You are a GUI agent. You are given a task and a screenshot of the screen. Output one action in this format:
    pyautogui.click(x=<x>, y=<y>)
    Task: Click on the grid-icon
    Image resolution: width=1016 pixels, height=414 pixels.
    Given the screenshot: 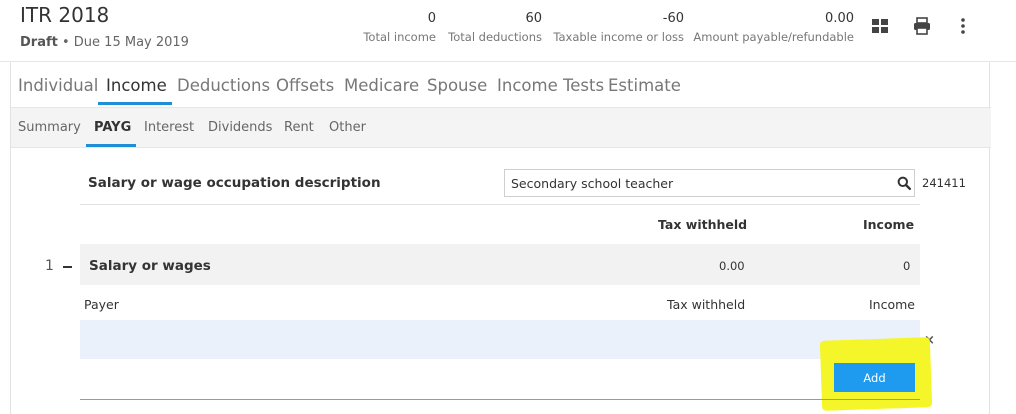 What is the action you would take?
    pyautogui.click(x=880, y=26)
    